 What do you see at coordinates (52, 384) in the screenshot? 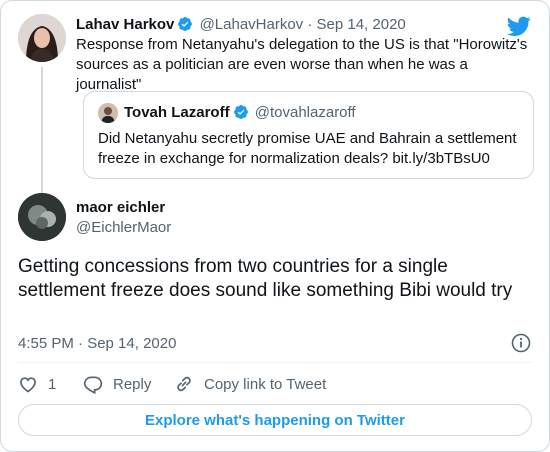
I see `like-count: 1` at bounding box center [52, 384].